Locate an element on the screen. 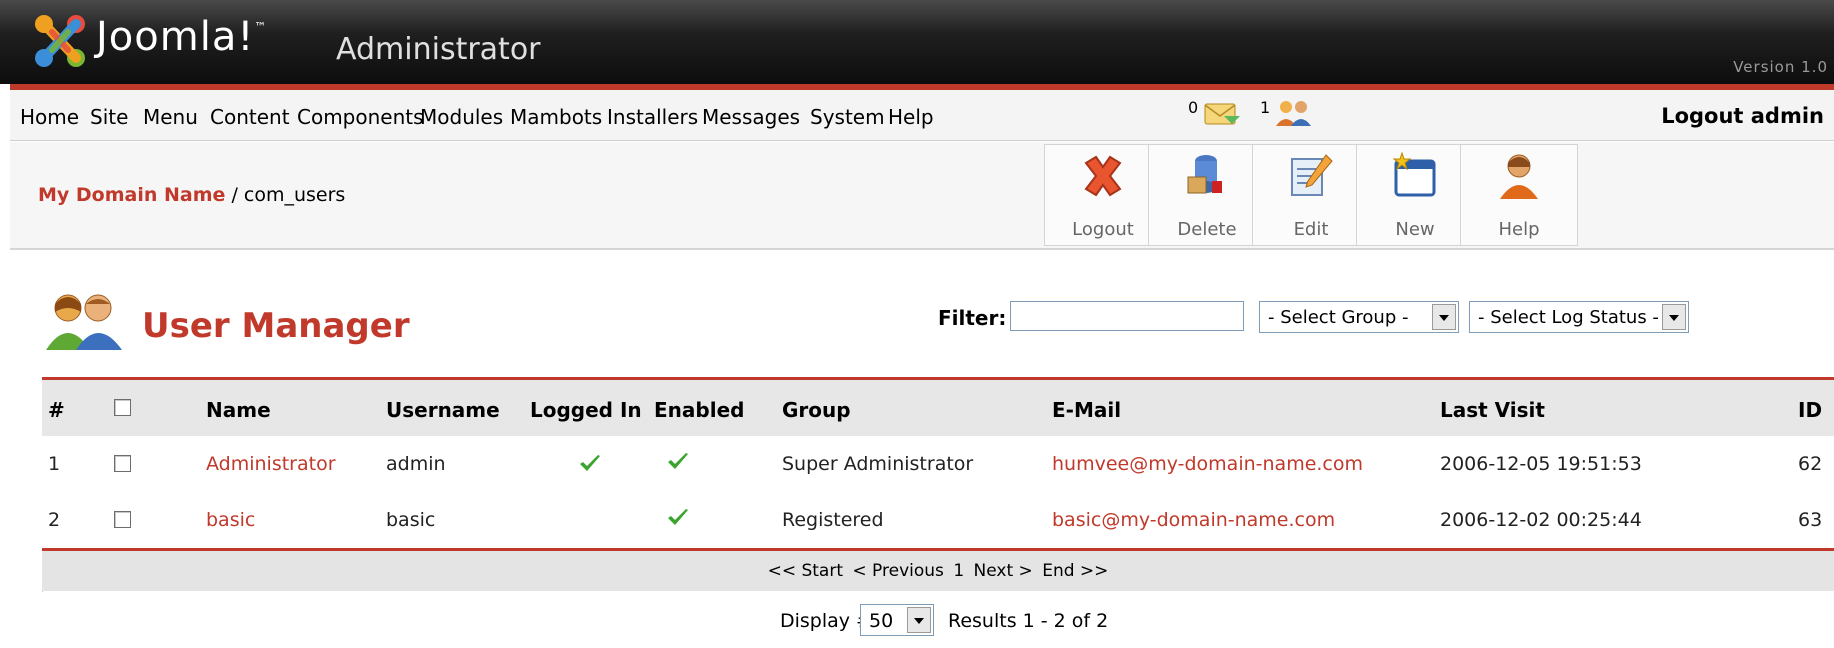  user-username: admin is located at coordinates (416, 464).